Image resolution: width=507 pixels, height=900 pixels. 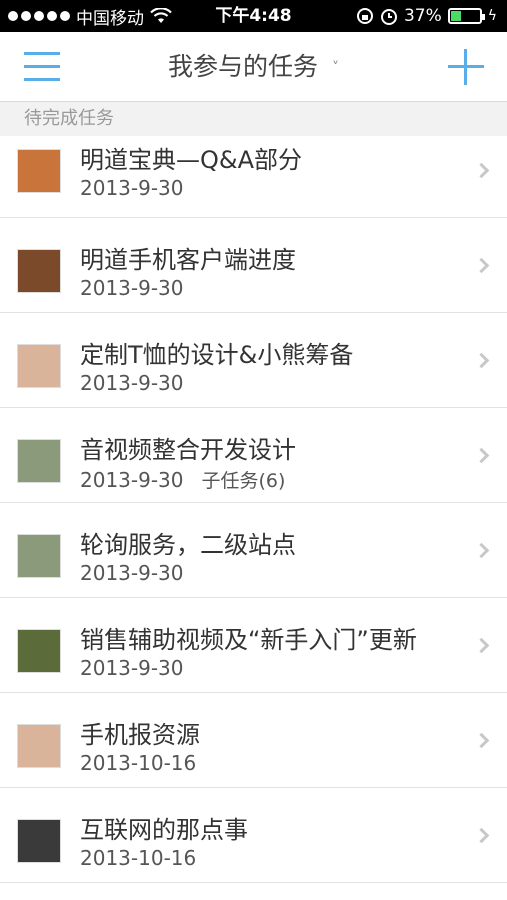 What do you see at coordinates (388, 17) in the screenshot?
I see `alarm-icon` at bounding box center [388, 17].